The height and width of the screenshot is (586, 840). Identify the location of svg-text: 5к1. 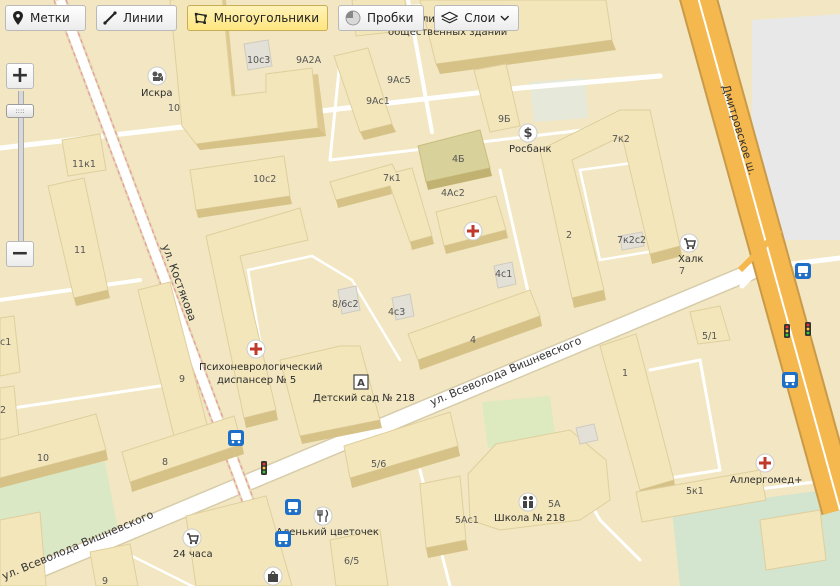
(695, 491).